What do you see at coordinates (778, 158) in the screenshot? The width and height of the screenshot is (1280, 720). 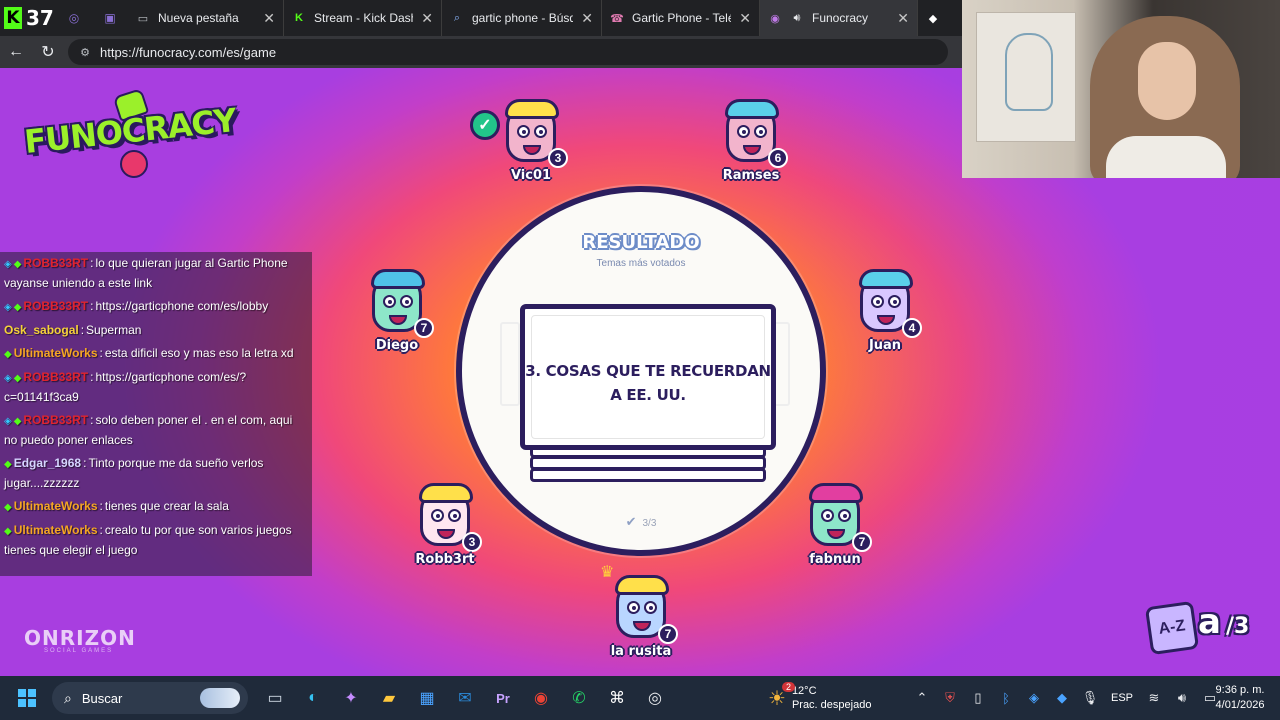 I see `player-score: 6` at bounding box center [778, 158].